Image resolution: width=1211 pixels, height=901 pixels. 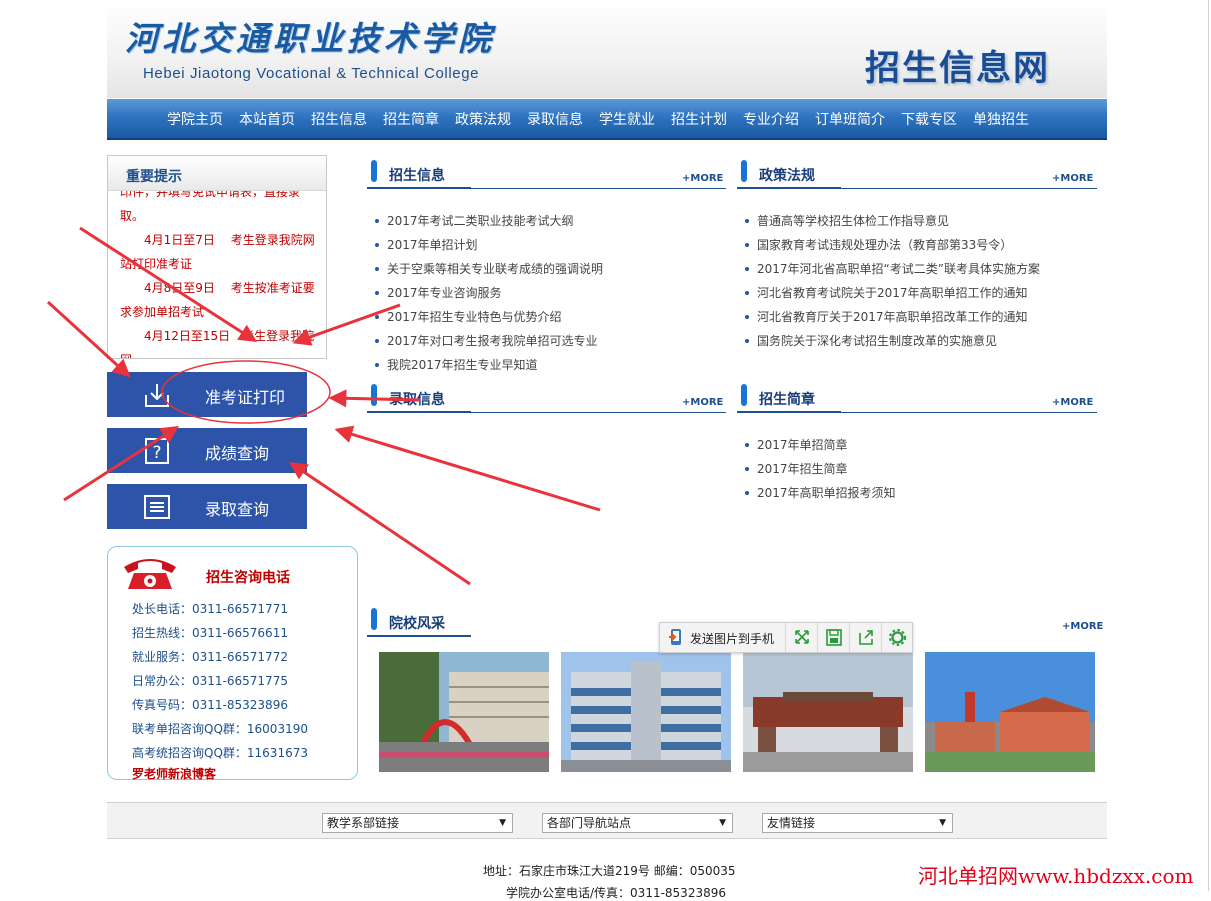 I want to click on list-item: 2017年考试二类职业技能考试大纲, so click(x=548, y=221).